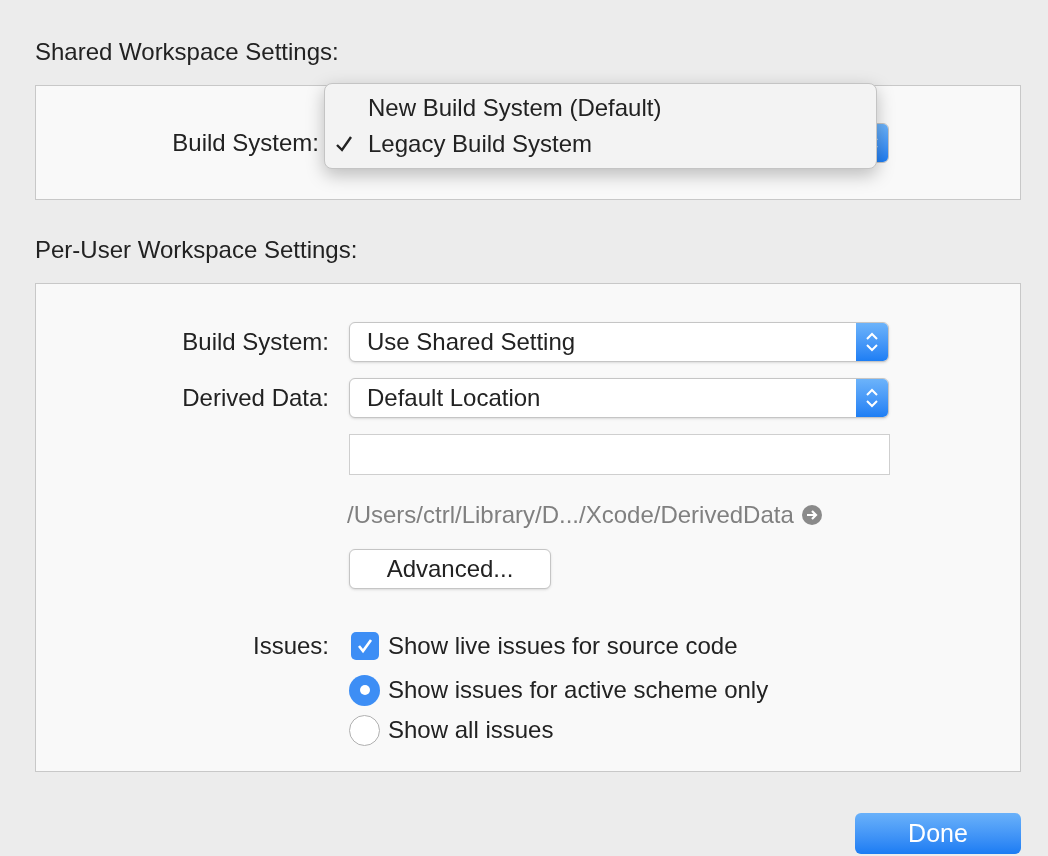 This screenshot has height=856, width=1048. What do you see at coordinates (570, 515) in the screenshot?
I see `path-text: /Users/ctrl/Library/D.../Xcode/DerivedData` at bounding box center [570, 515].